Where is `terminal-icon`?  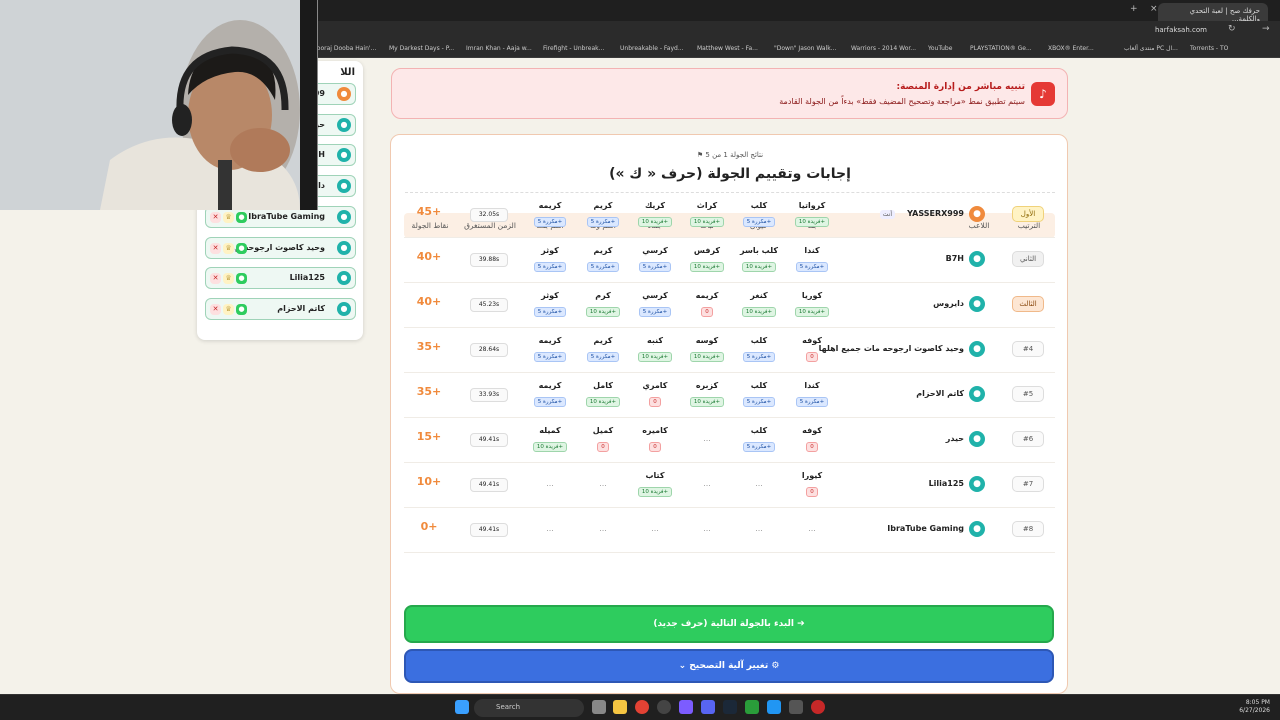 terminal-icon is located at coordinates (796, 707).